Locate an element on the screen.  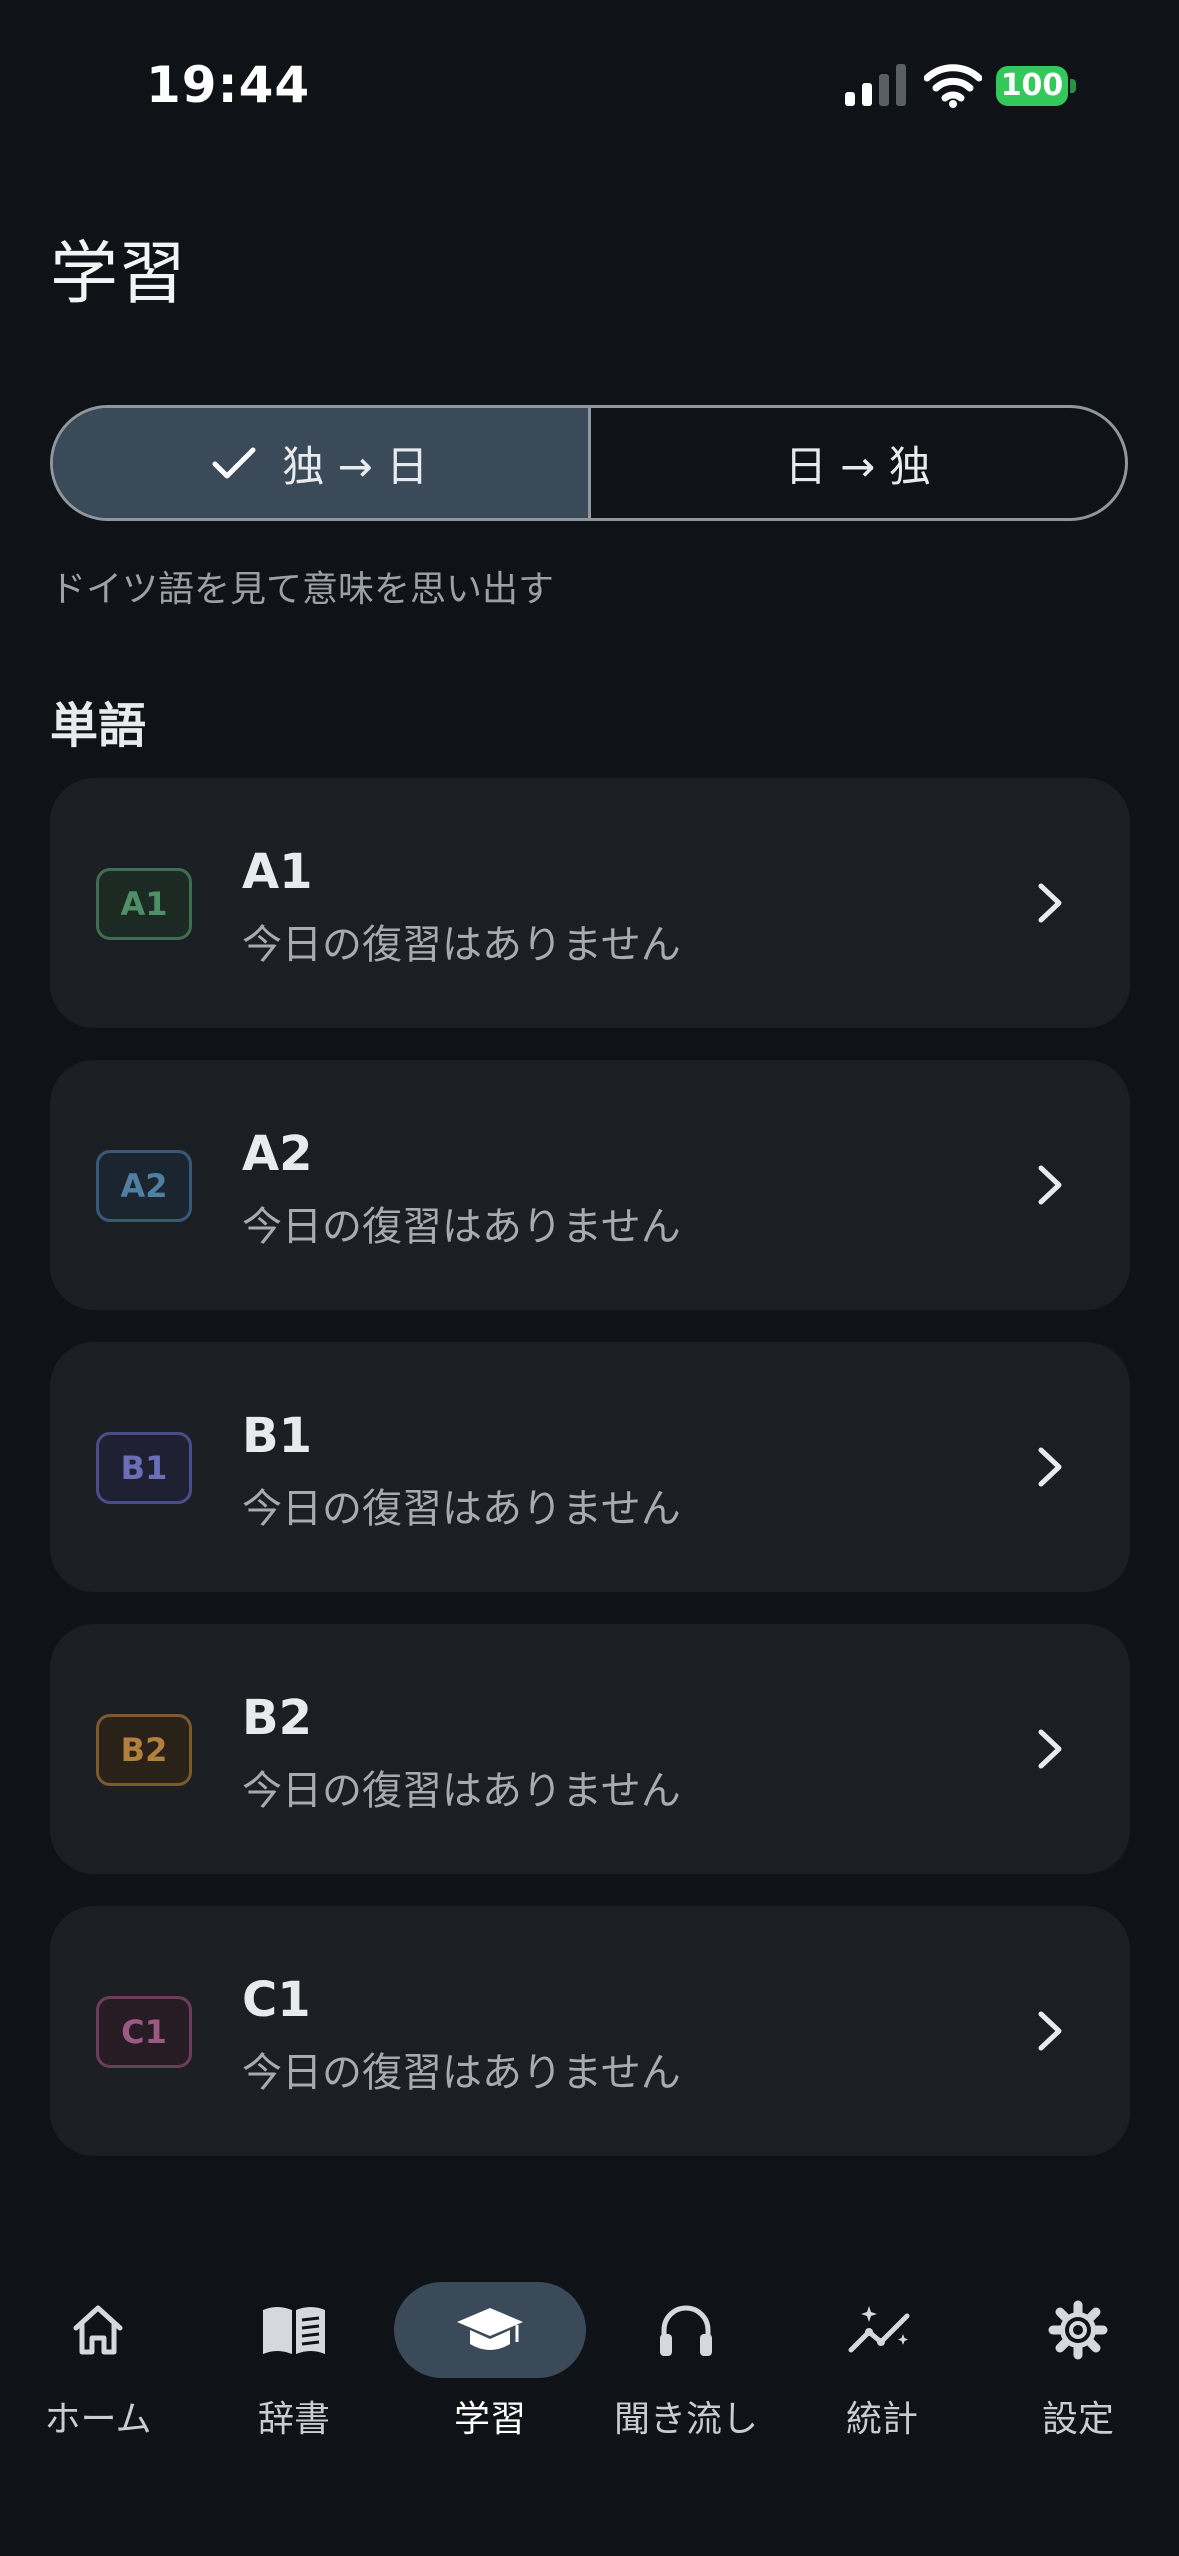
tab-label: 聞き流し is located at coordinates (685, 2419).